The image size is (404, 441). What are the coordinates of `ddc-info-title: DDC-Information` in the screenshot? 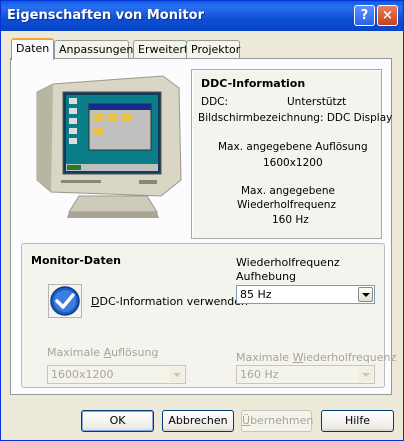 It's located at (253, 83).